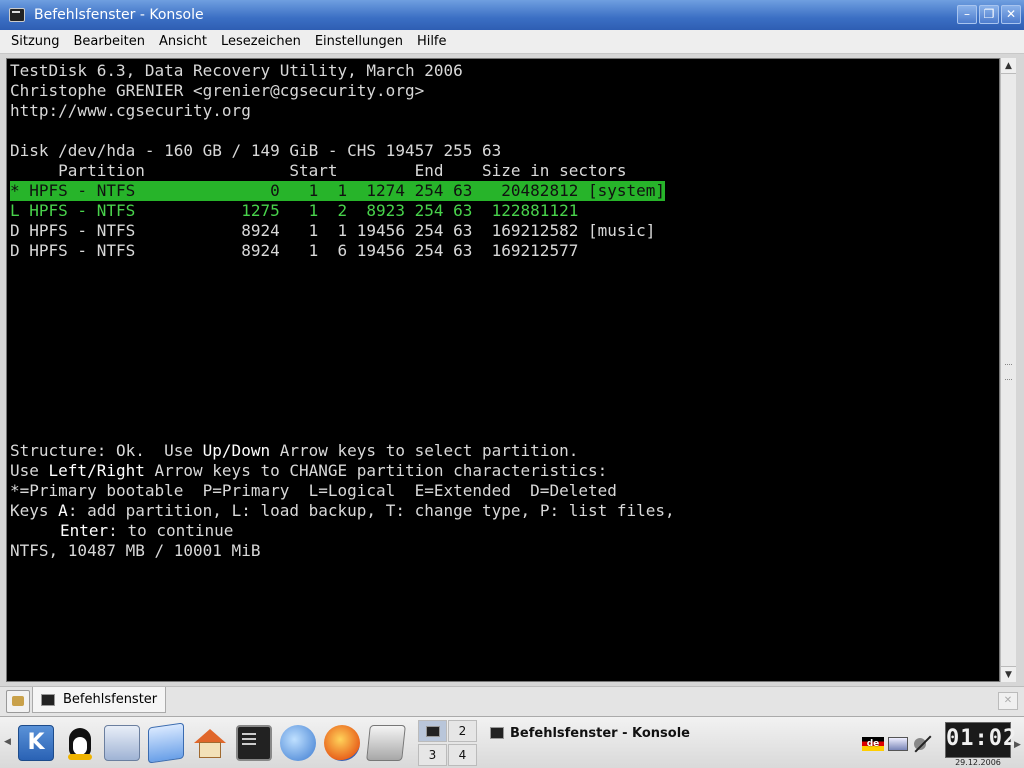 The width and height of the screenshot is (1024, 768). I want to click on konsole-app-icon, so click(17, 15).